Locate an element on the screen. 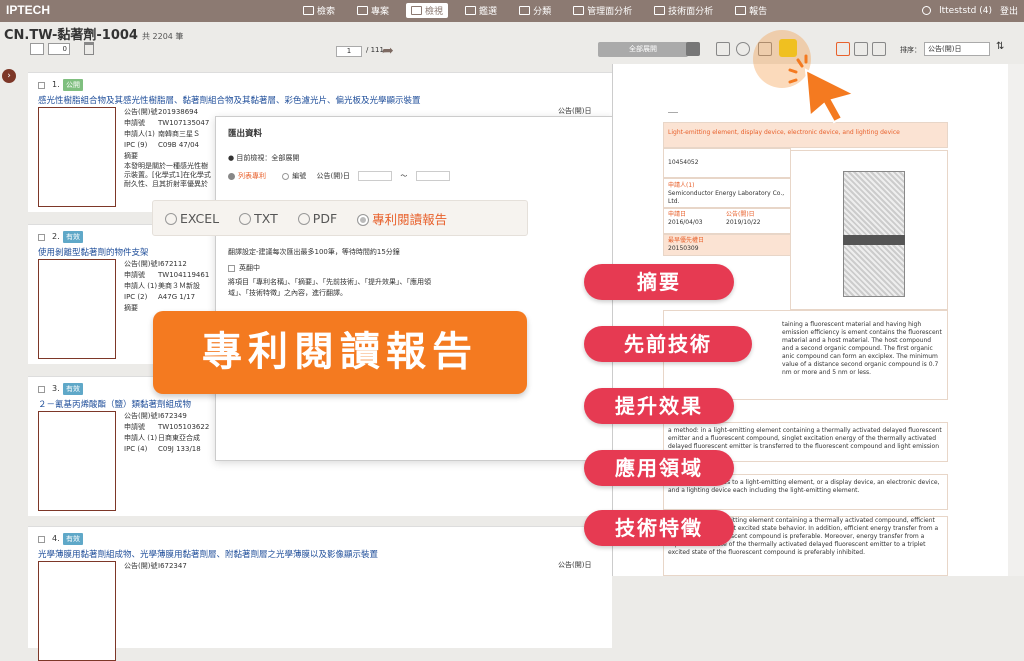  pill-effect: 提升效果 is located at coordinates (659, 406).